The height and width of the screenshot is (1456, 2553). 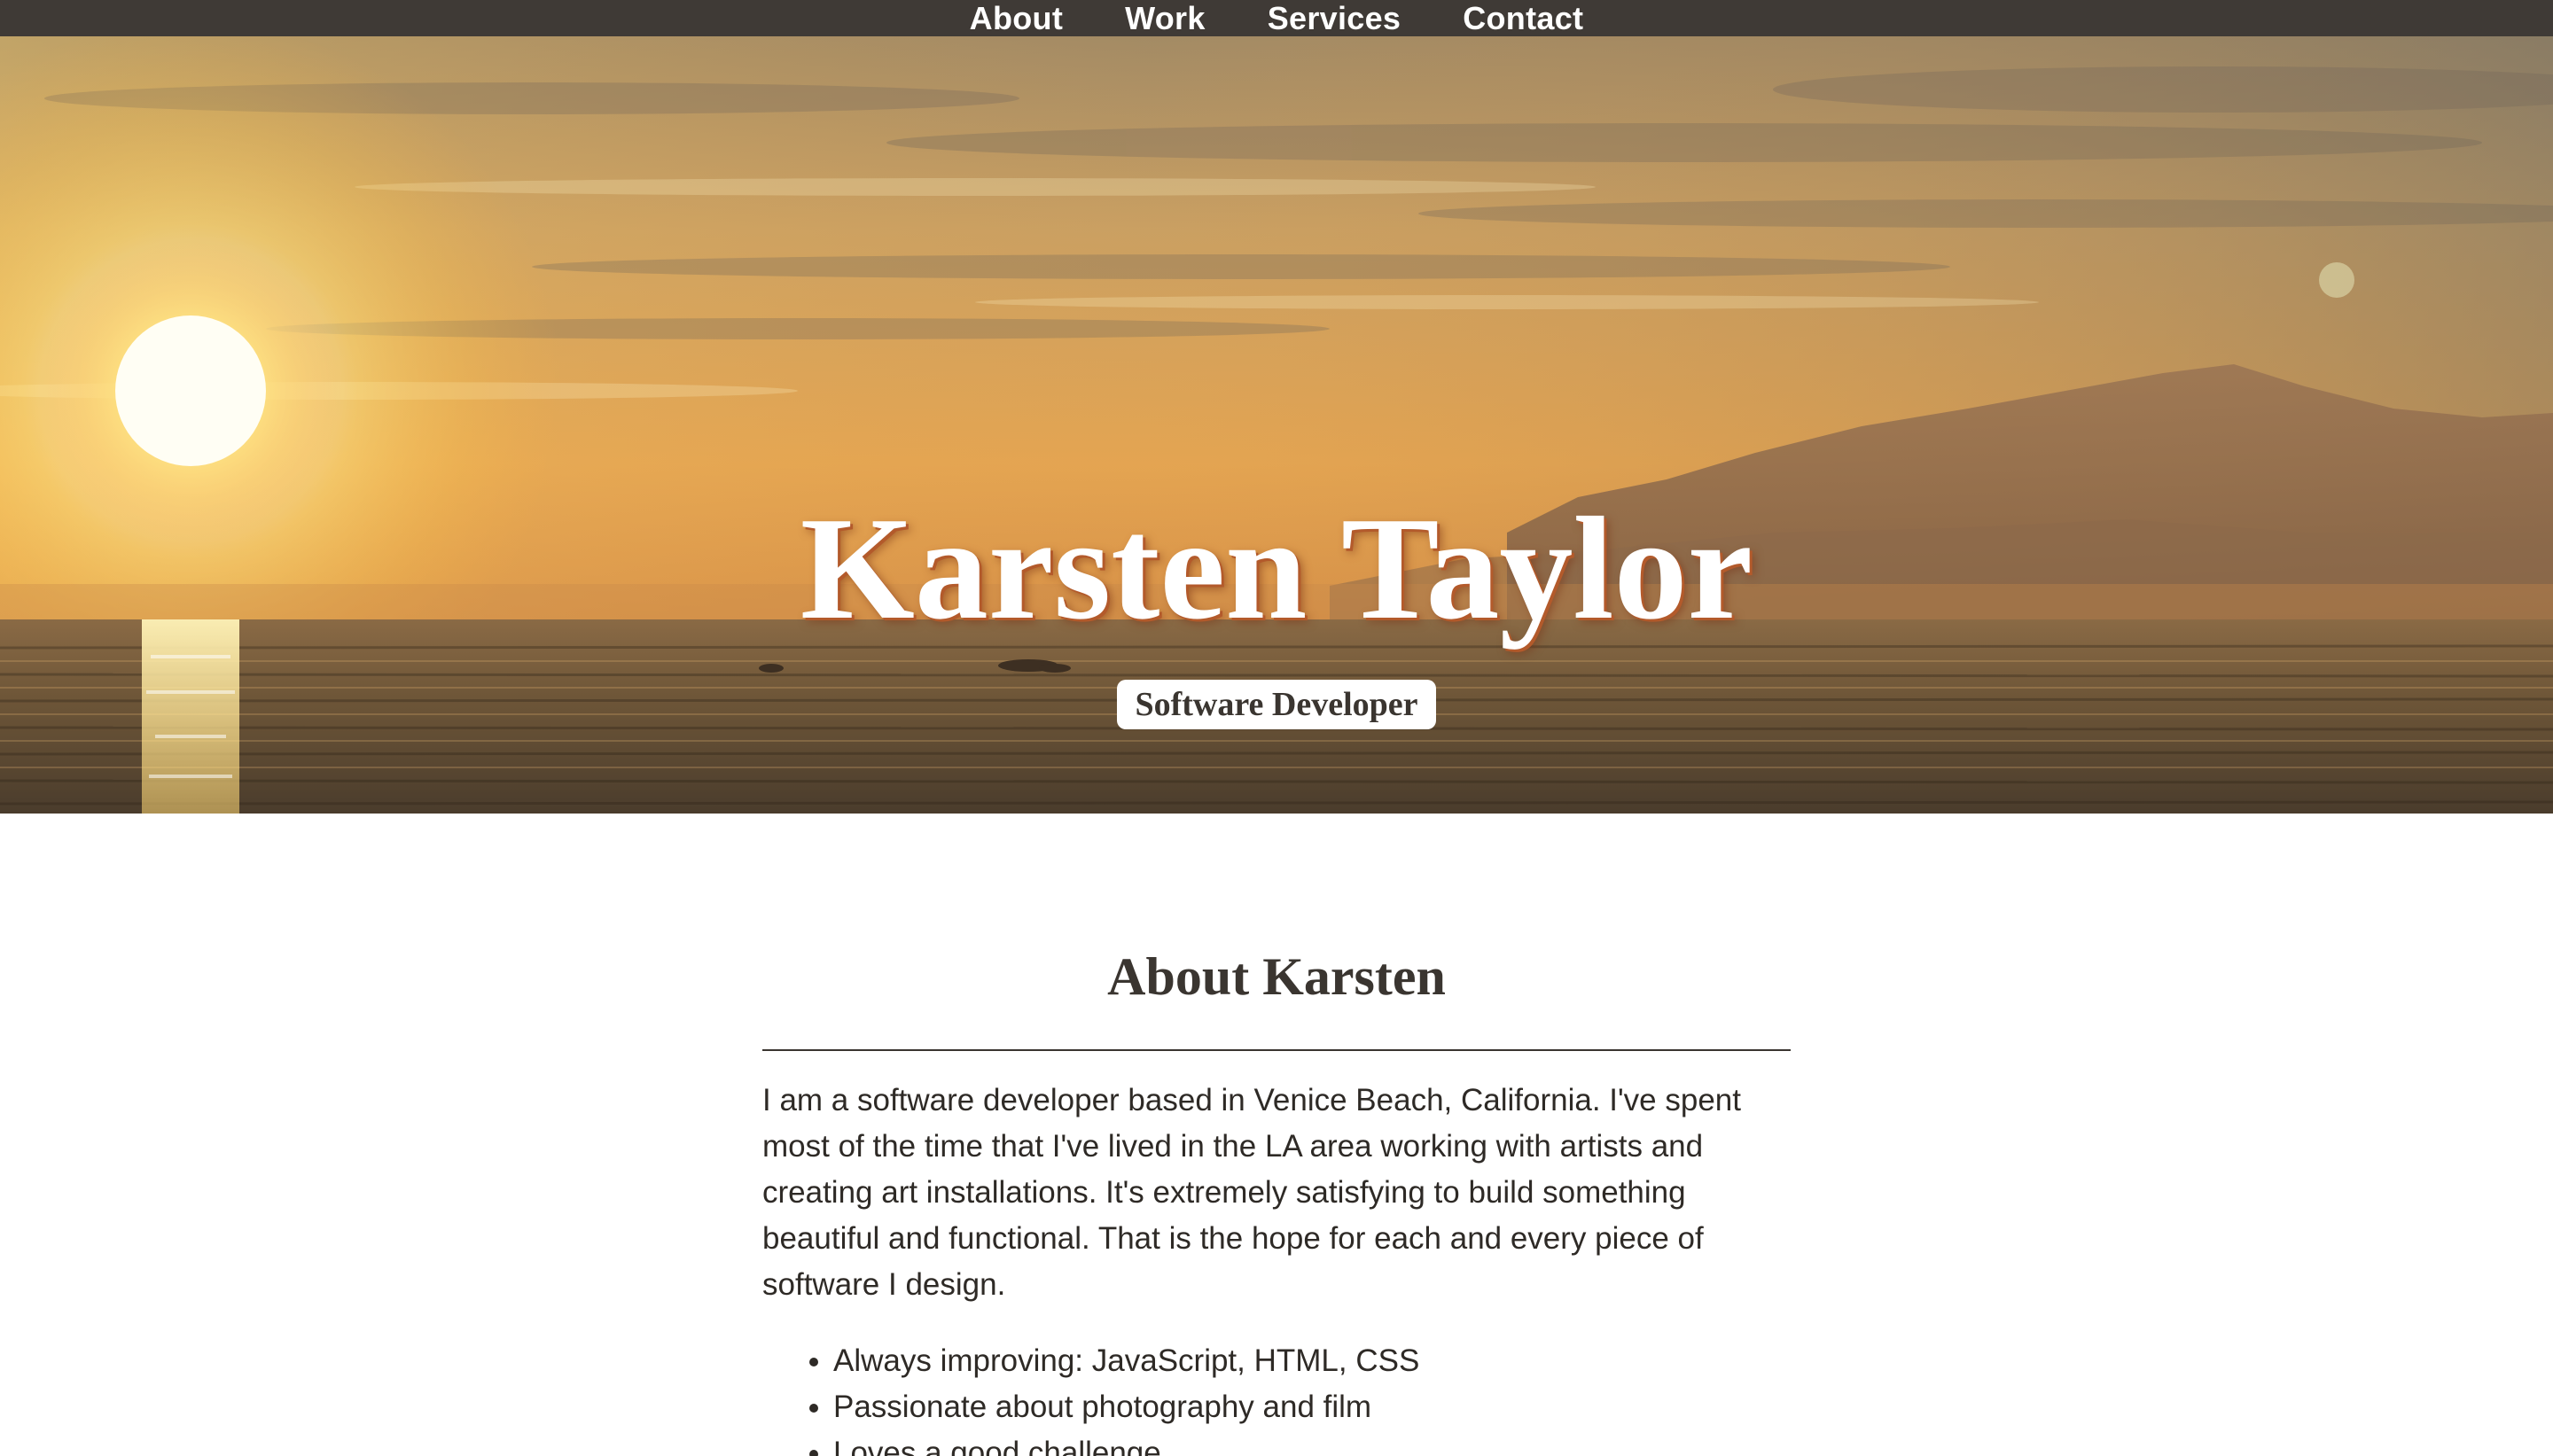 I want to click on nav-list: About Work Services Contact, so click(x=1277, y=18).